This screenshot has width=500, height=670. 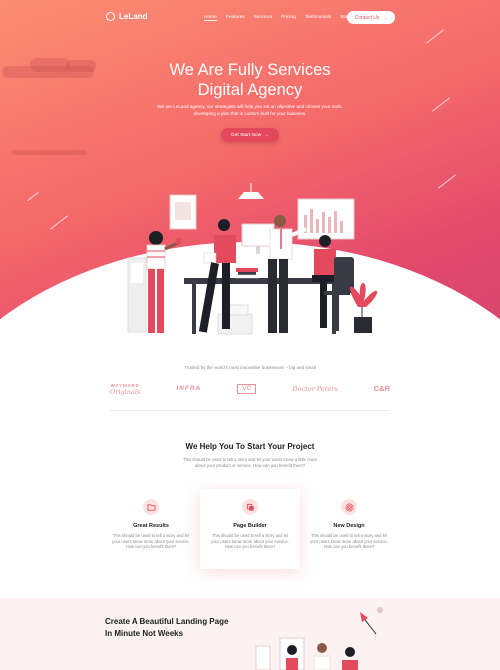 What do you see at coordinates (250, 526) in the screenshot?
I see `feature-title: Page Builder` at bounding box center [250, 526].